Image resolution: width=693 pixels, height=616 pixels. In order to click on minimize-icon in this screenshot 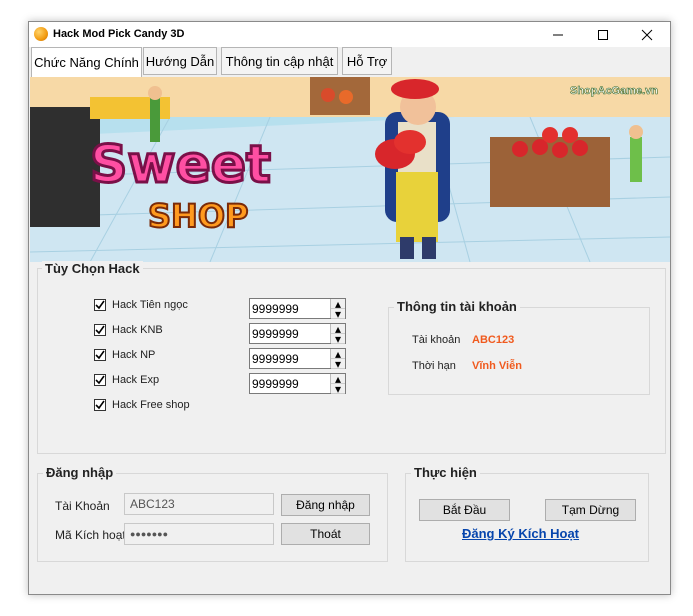, I will do `click(558, 34)`.